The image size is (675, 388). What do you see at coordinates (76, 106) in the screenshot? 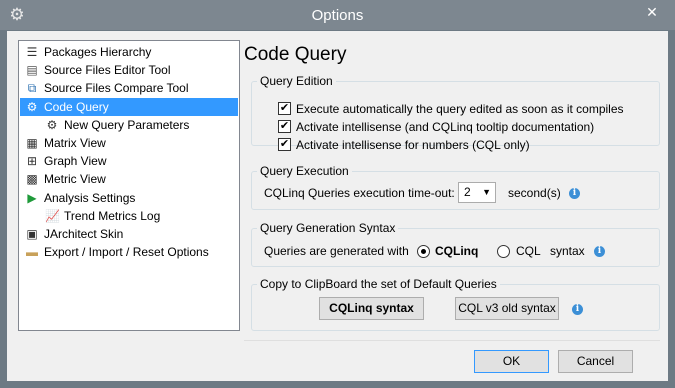
I see `tree-item-label: Code Query` at bounding box center [76, 106].